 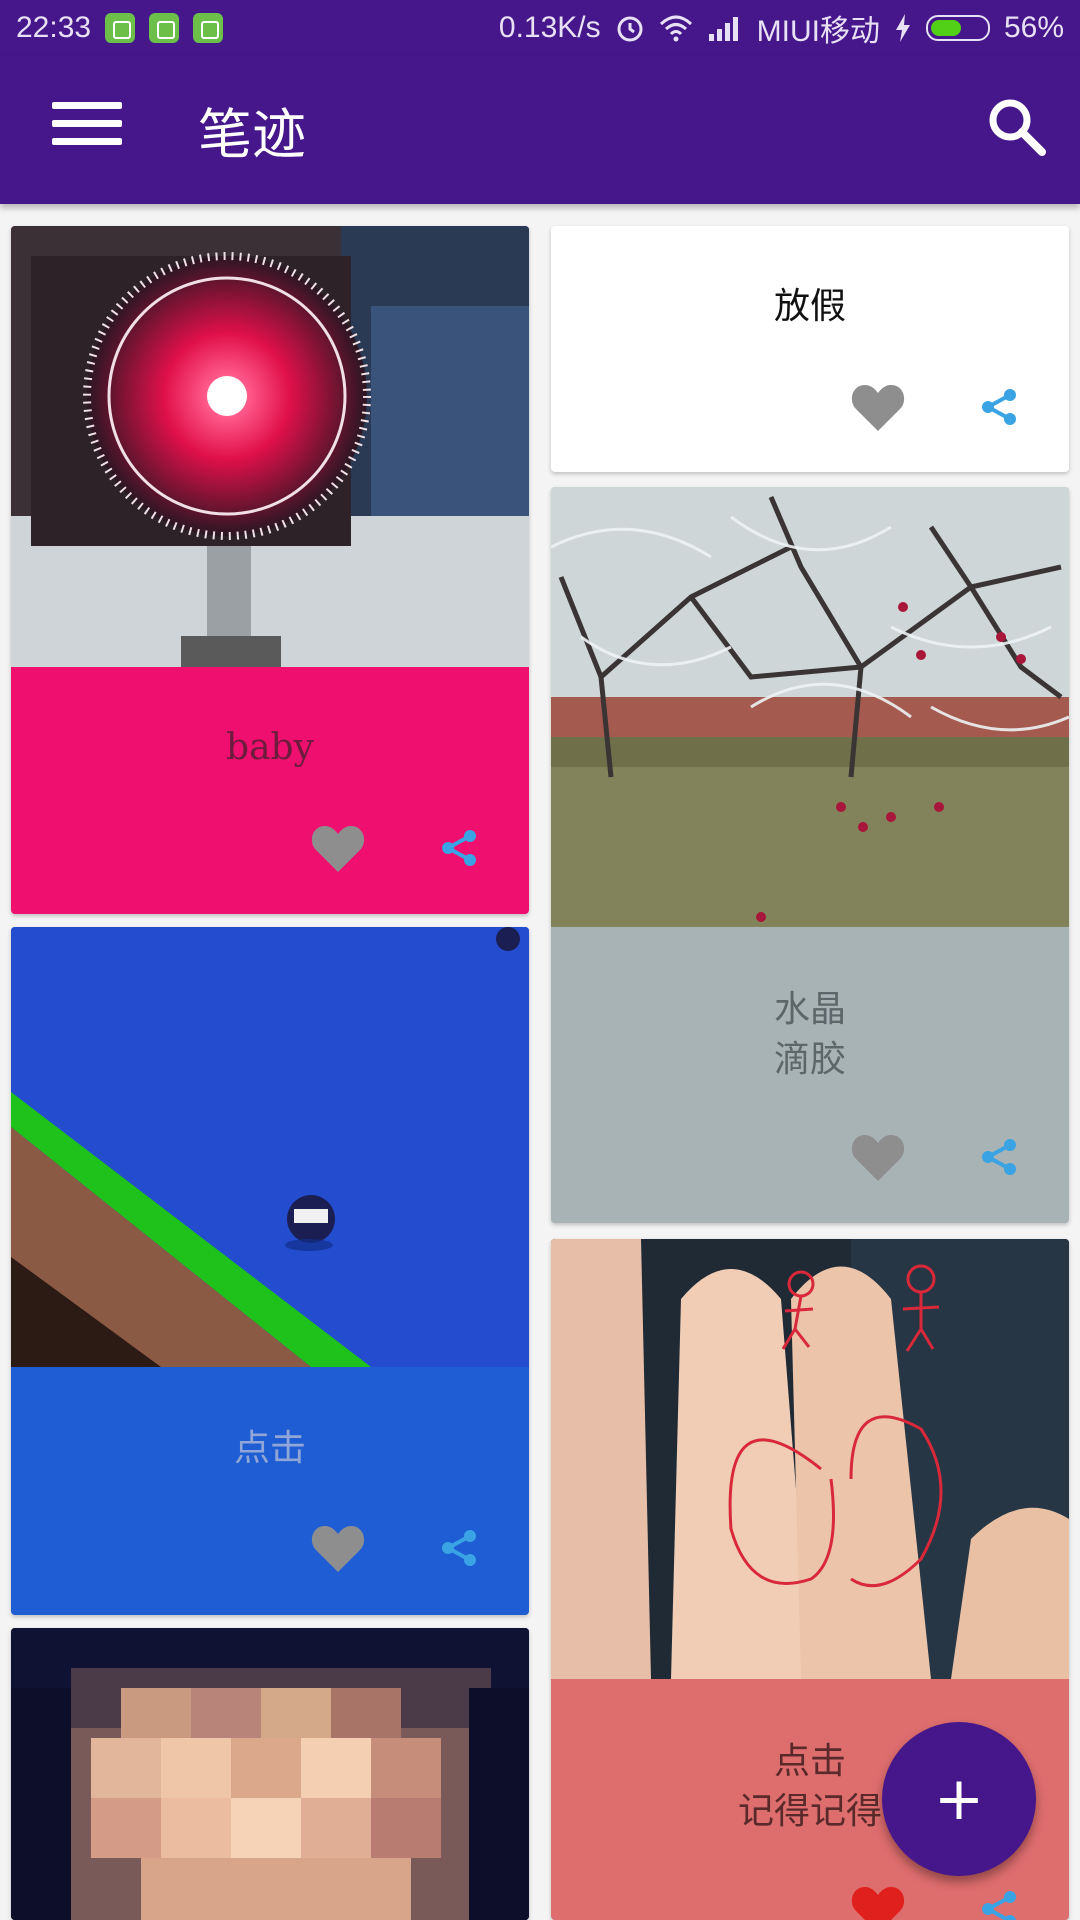 I want to click on add-note-button: +, so click(x=959, y=1799).